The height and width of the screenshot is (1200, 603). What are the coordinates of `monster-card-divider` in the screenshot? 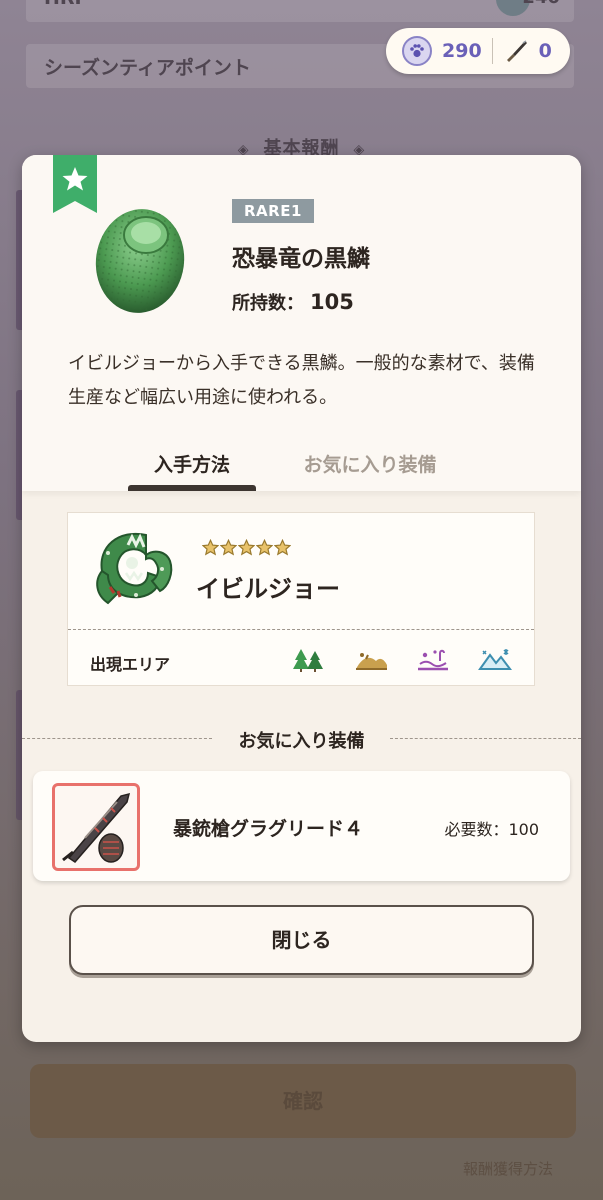 It's located at (301, 629).